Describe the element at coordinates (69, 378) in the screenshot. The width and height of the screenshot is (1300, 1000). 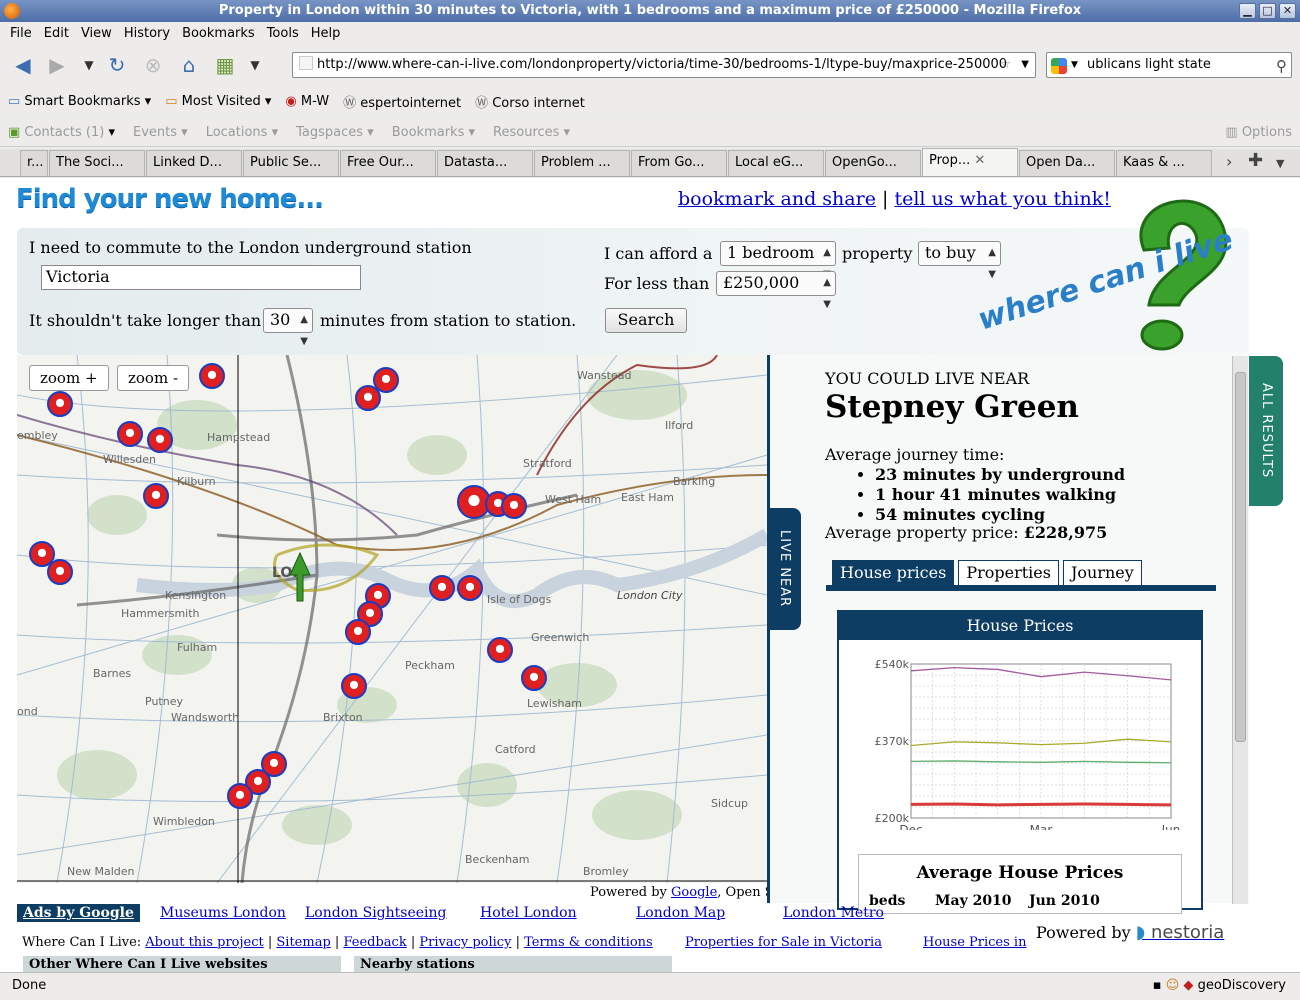
I see `zoom-in-button: zoom +` at that location.